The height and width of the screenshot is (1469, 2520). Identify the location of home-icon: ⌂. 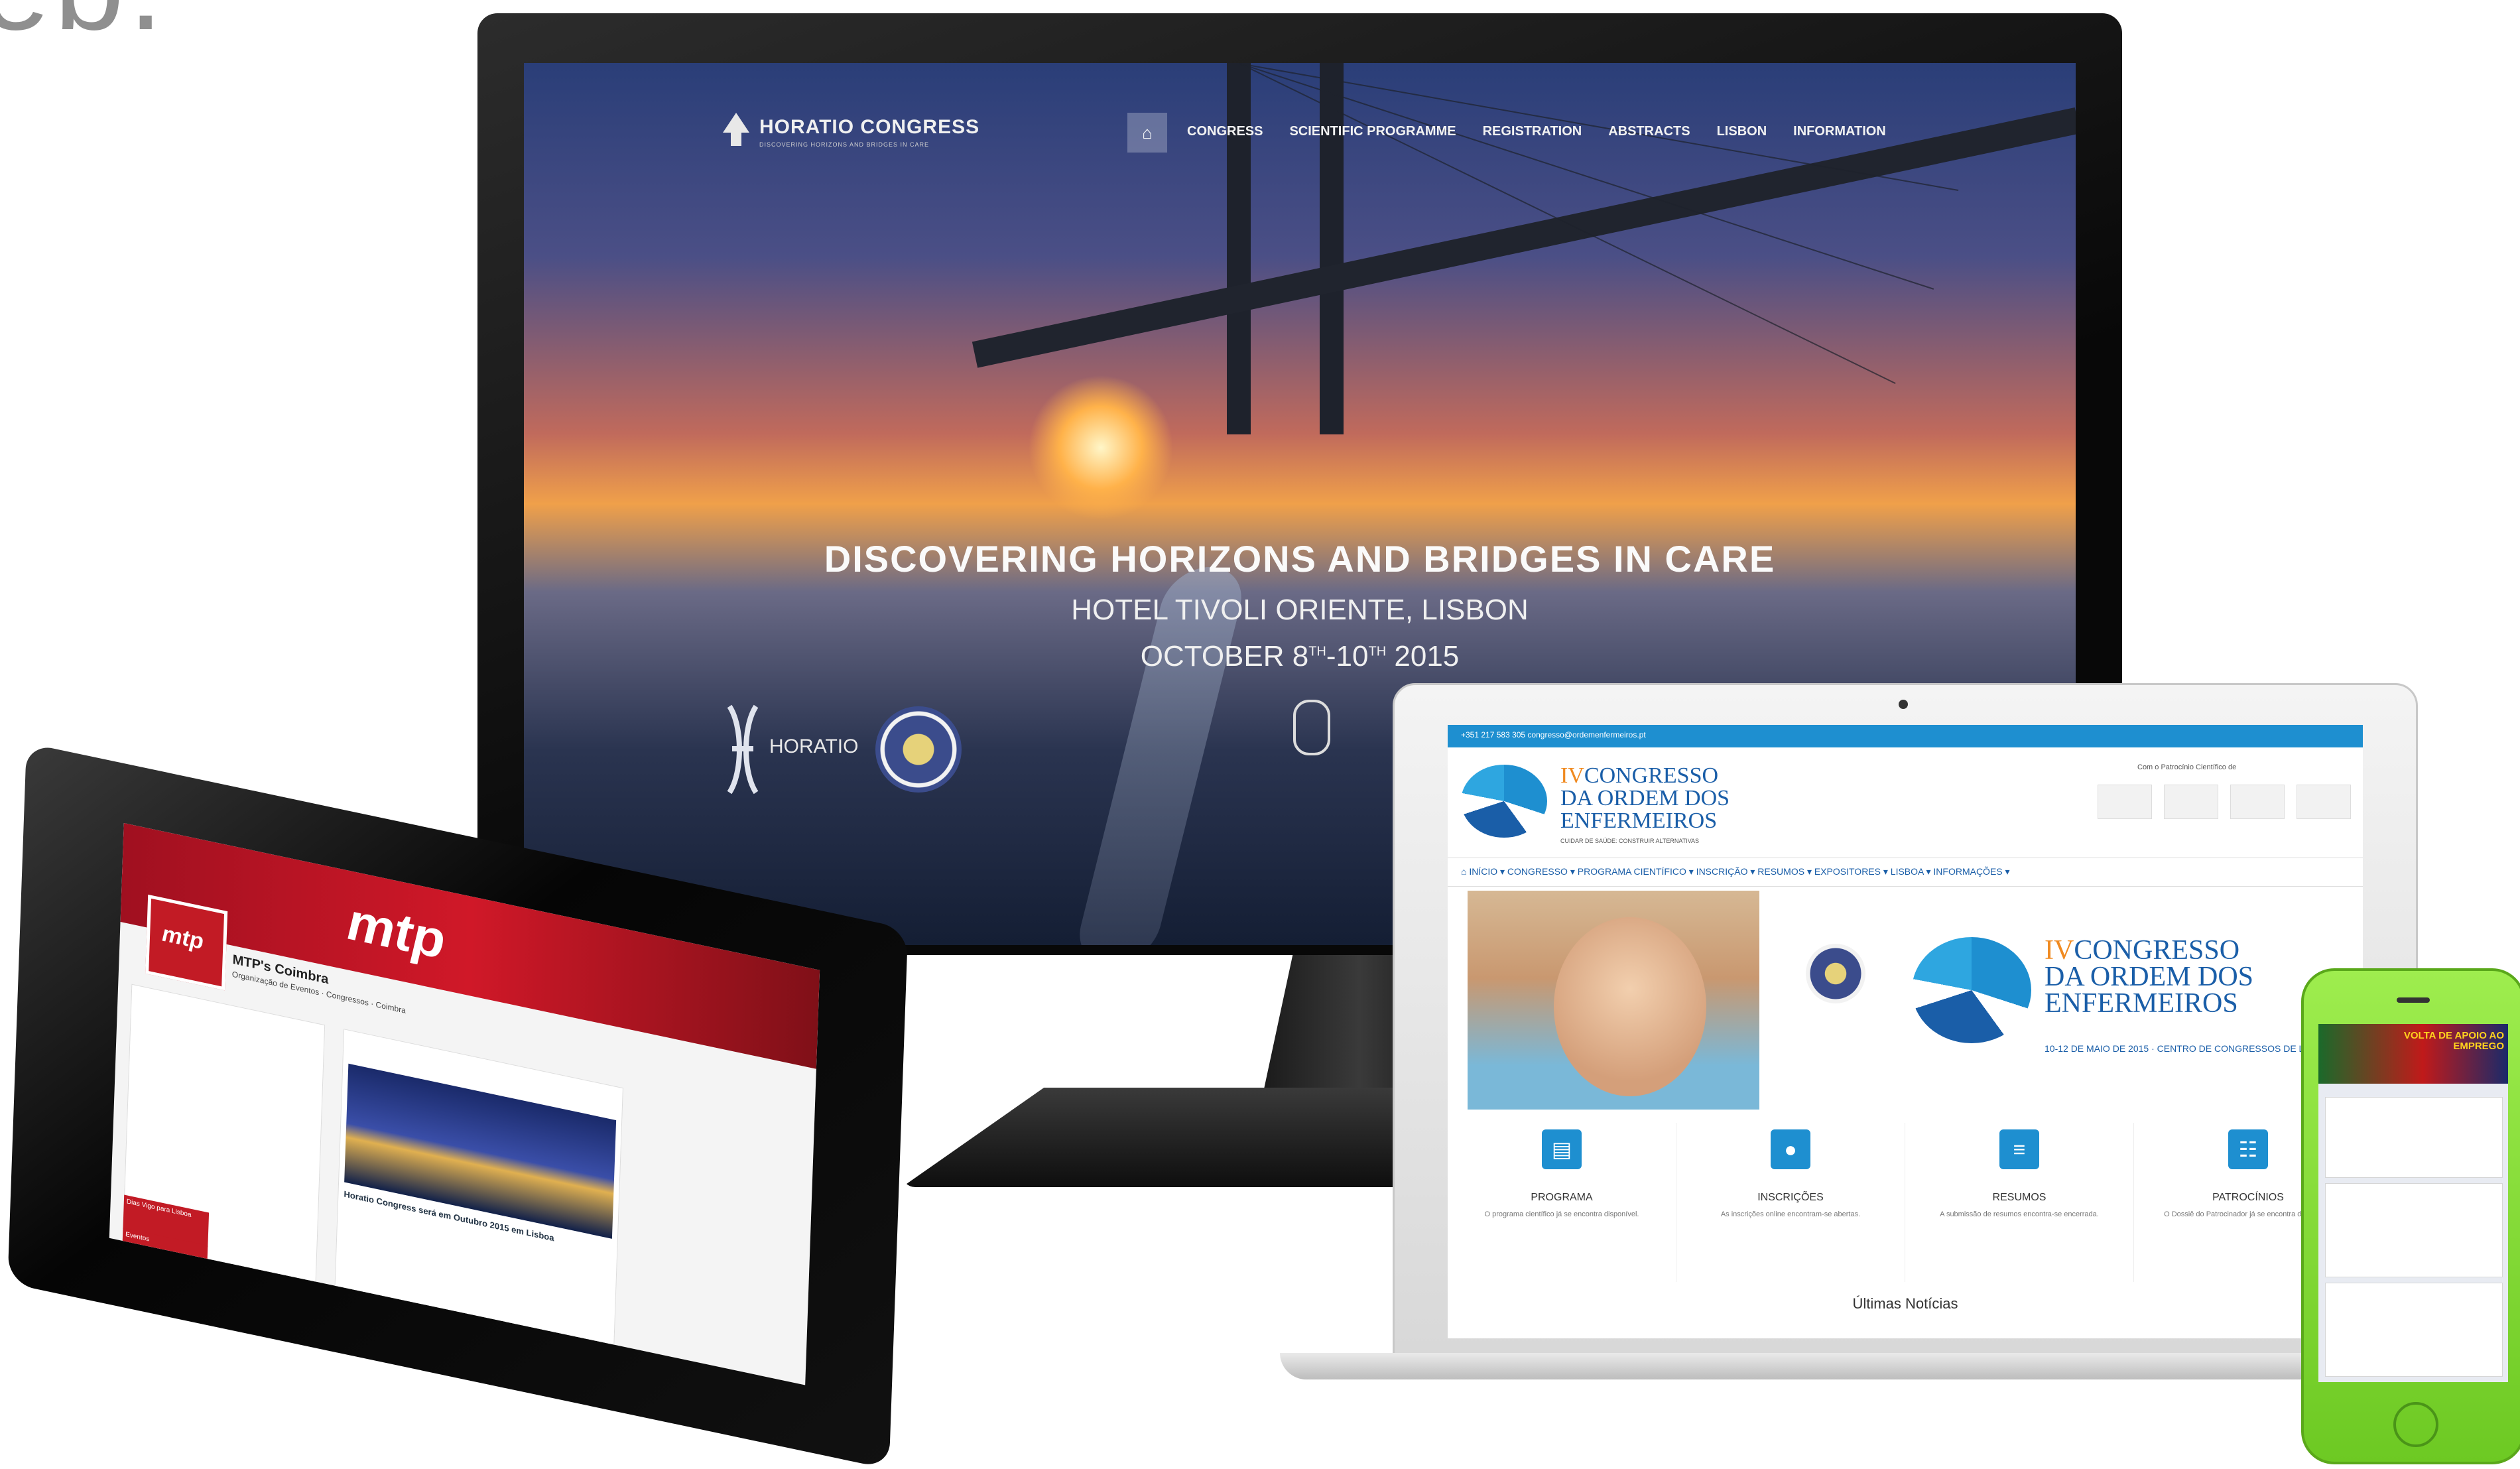
(1147, 133).